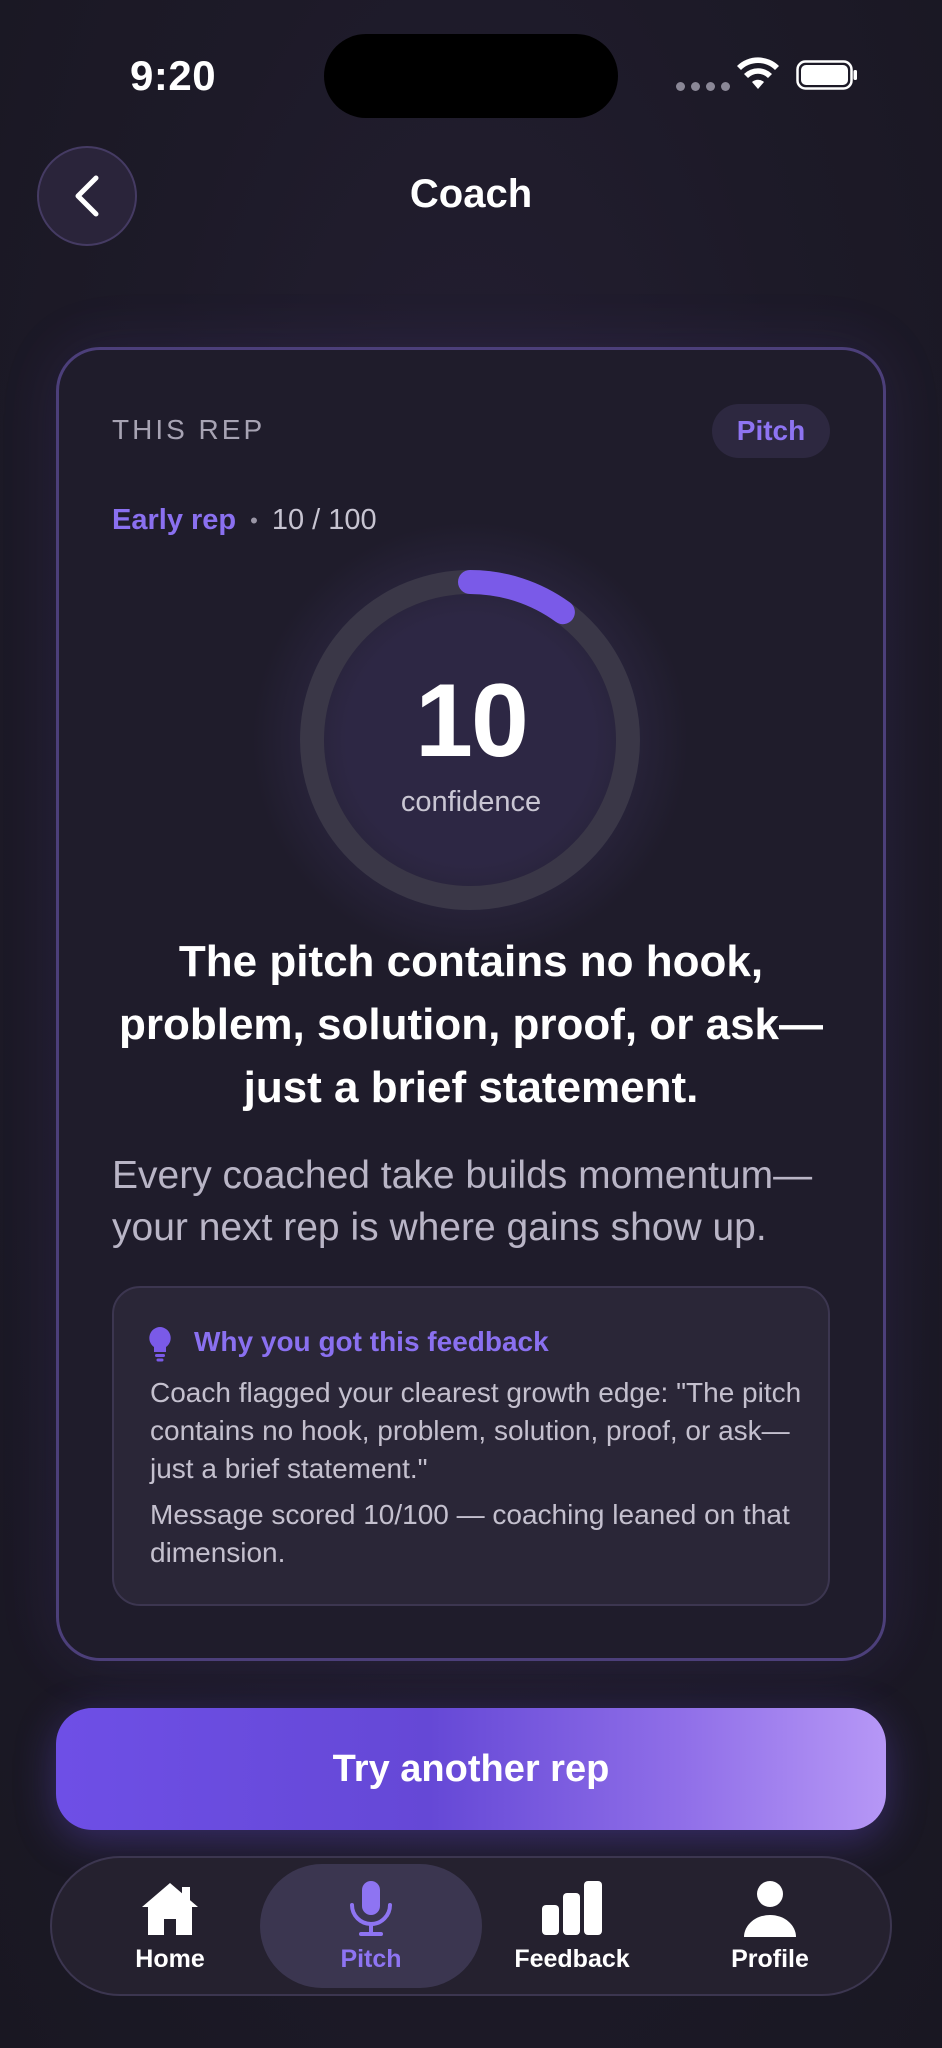 This screenshot has height=2048, width=942. Describe the element at coordinates (572, 1958) in the screenshot. I see `tab-feedback-label: Feedback` at that location.